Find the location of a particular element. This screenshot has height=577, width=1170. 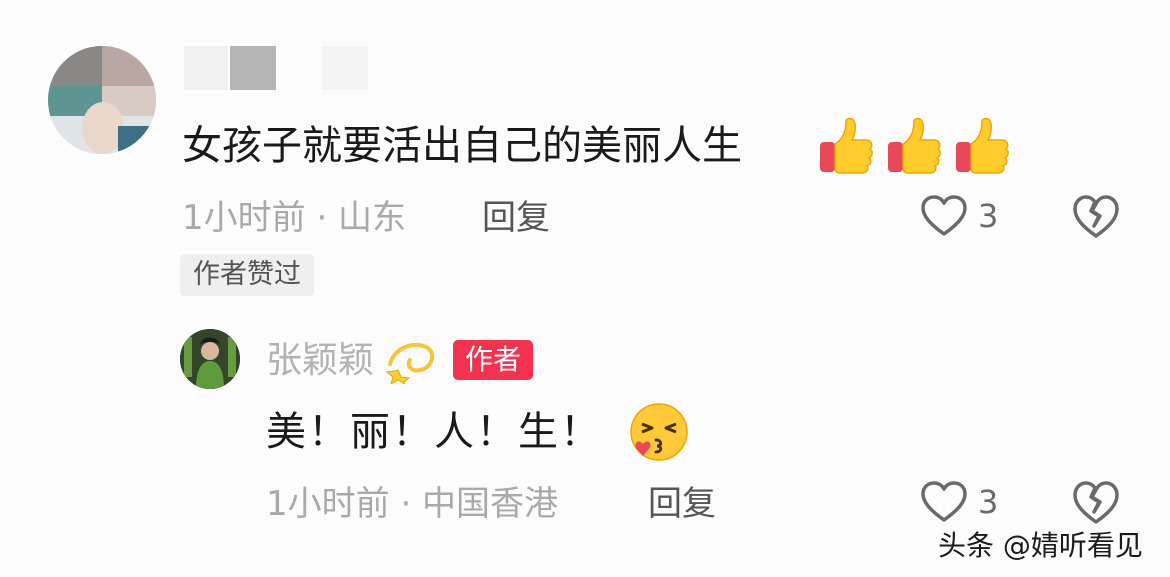

reply-meta: 1小时前 · 中国香港 is located at coordinates (412, 504).